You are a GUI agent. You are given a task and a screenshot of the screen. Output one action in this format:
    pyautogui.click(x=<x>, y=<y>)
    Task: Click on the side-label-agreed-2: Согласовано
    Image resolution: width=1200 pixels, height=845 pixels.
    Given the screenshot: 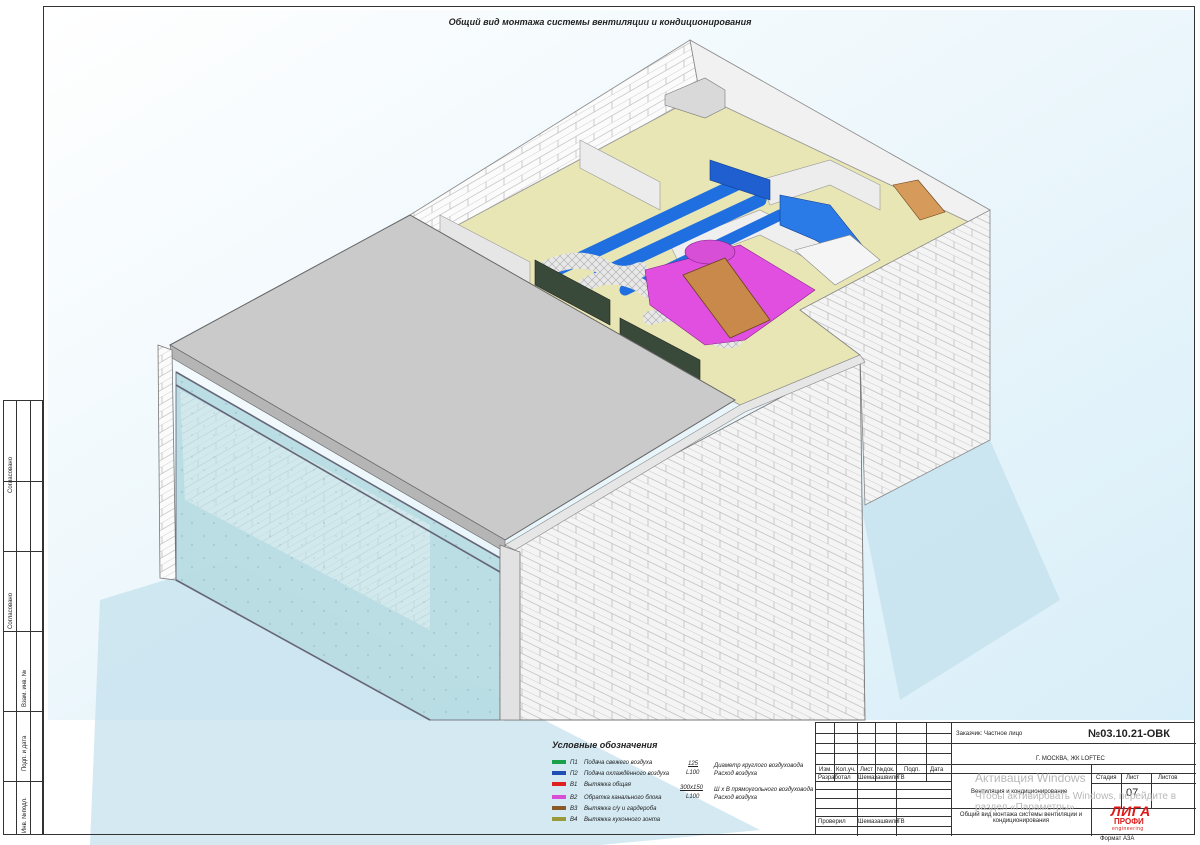 What is the action you would take?
    pyautogui.click(x=11, y=610)
    